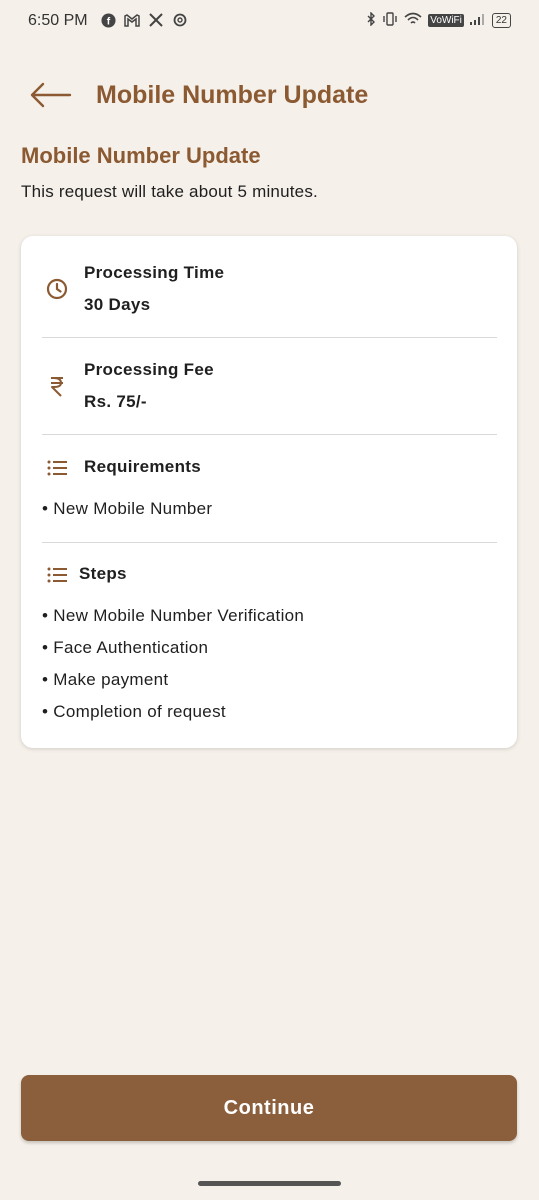  What do you see at coordinates (446, 20) in the screenshot?
I see `vowifi-badge: VoWiFi` at bounding box center [446, 20].